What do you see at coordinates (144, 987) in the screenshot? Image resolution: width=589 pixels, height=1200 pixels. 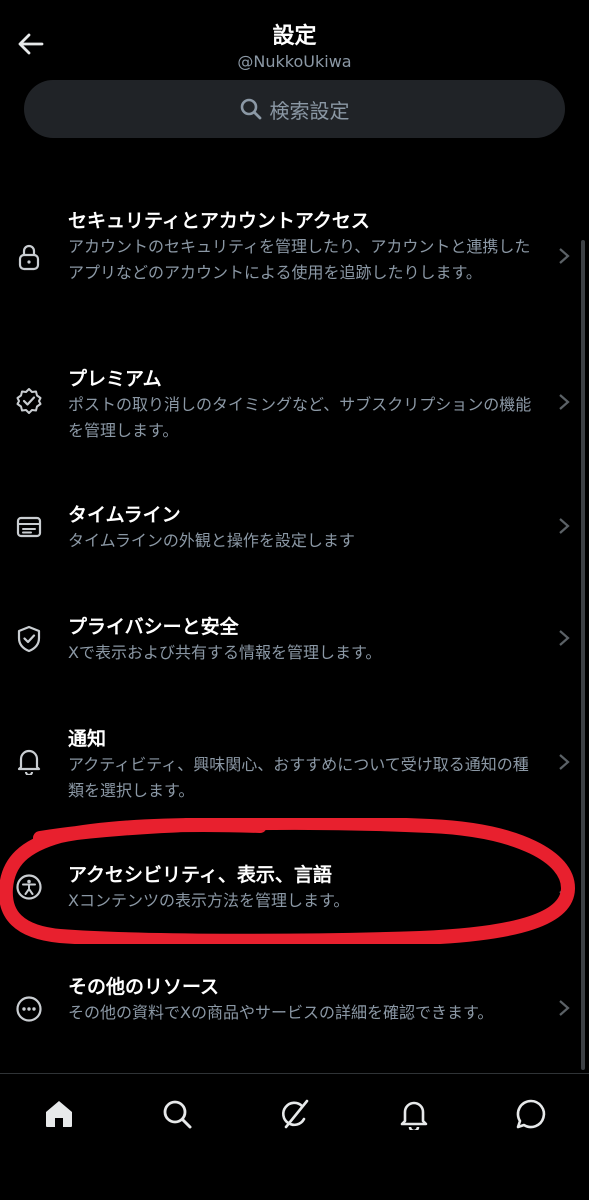 I see `settings-item-label: その他のリソース` at bounding box center [144, 987].